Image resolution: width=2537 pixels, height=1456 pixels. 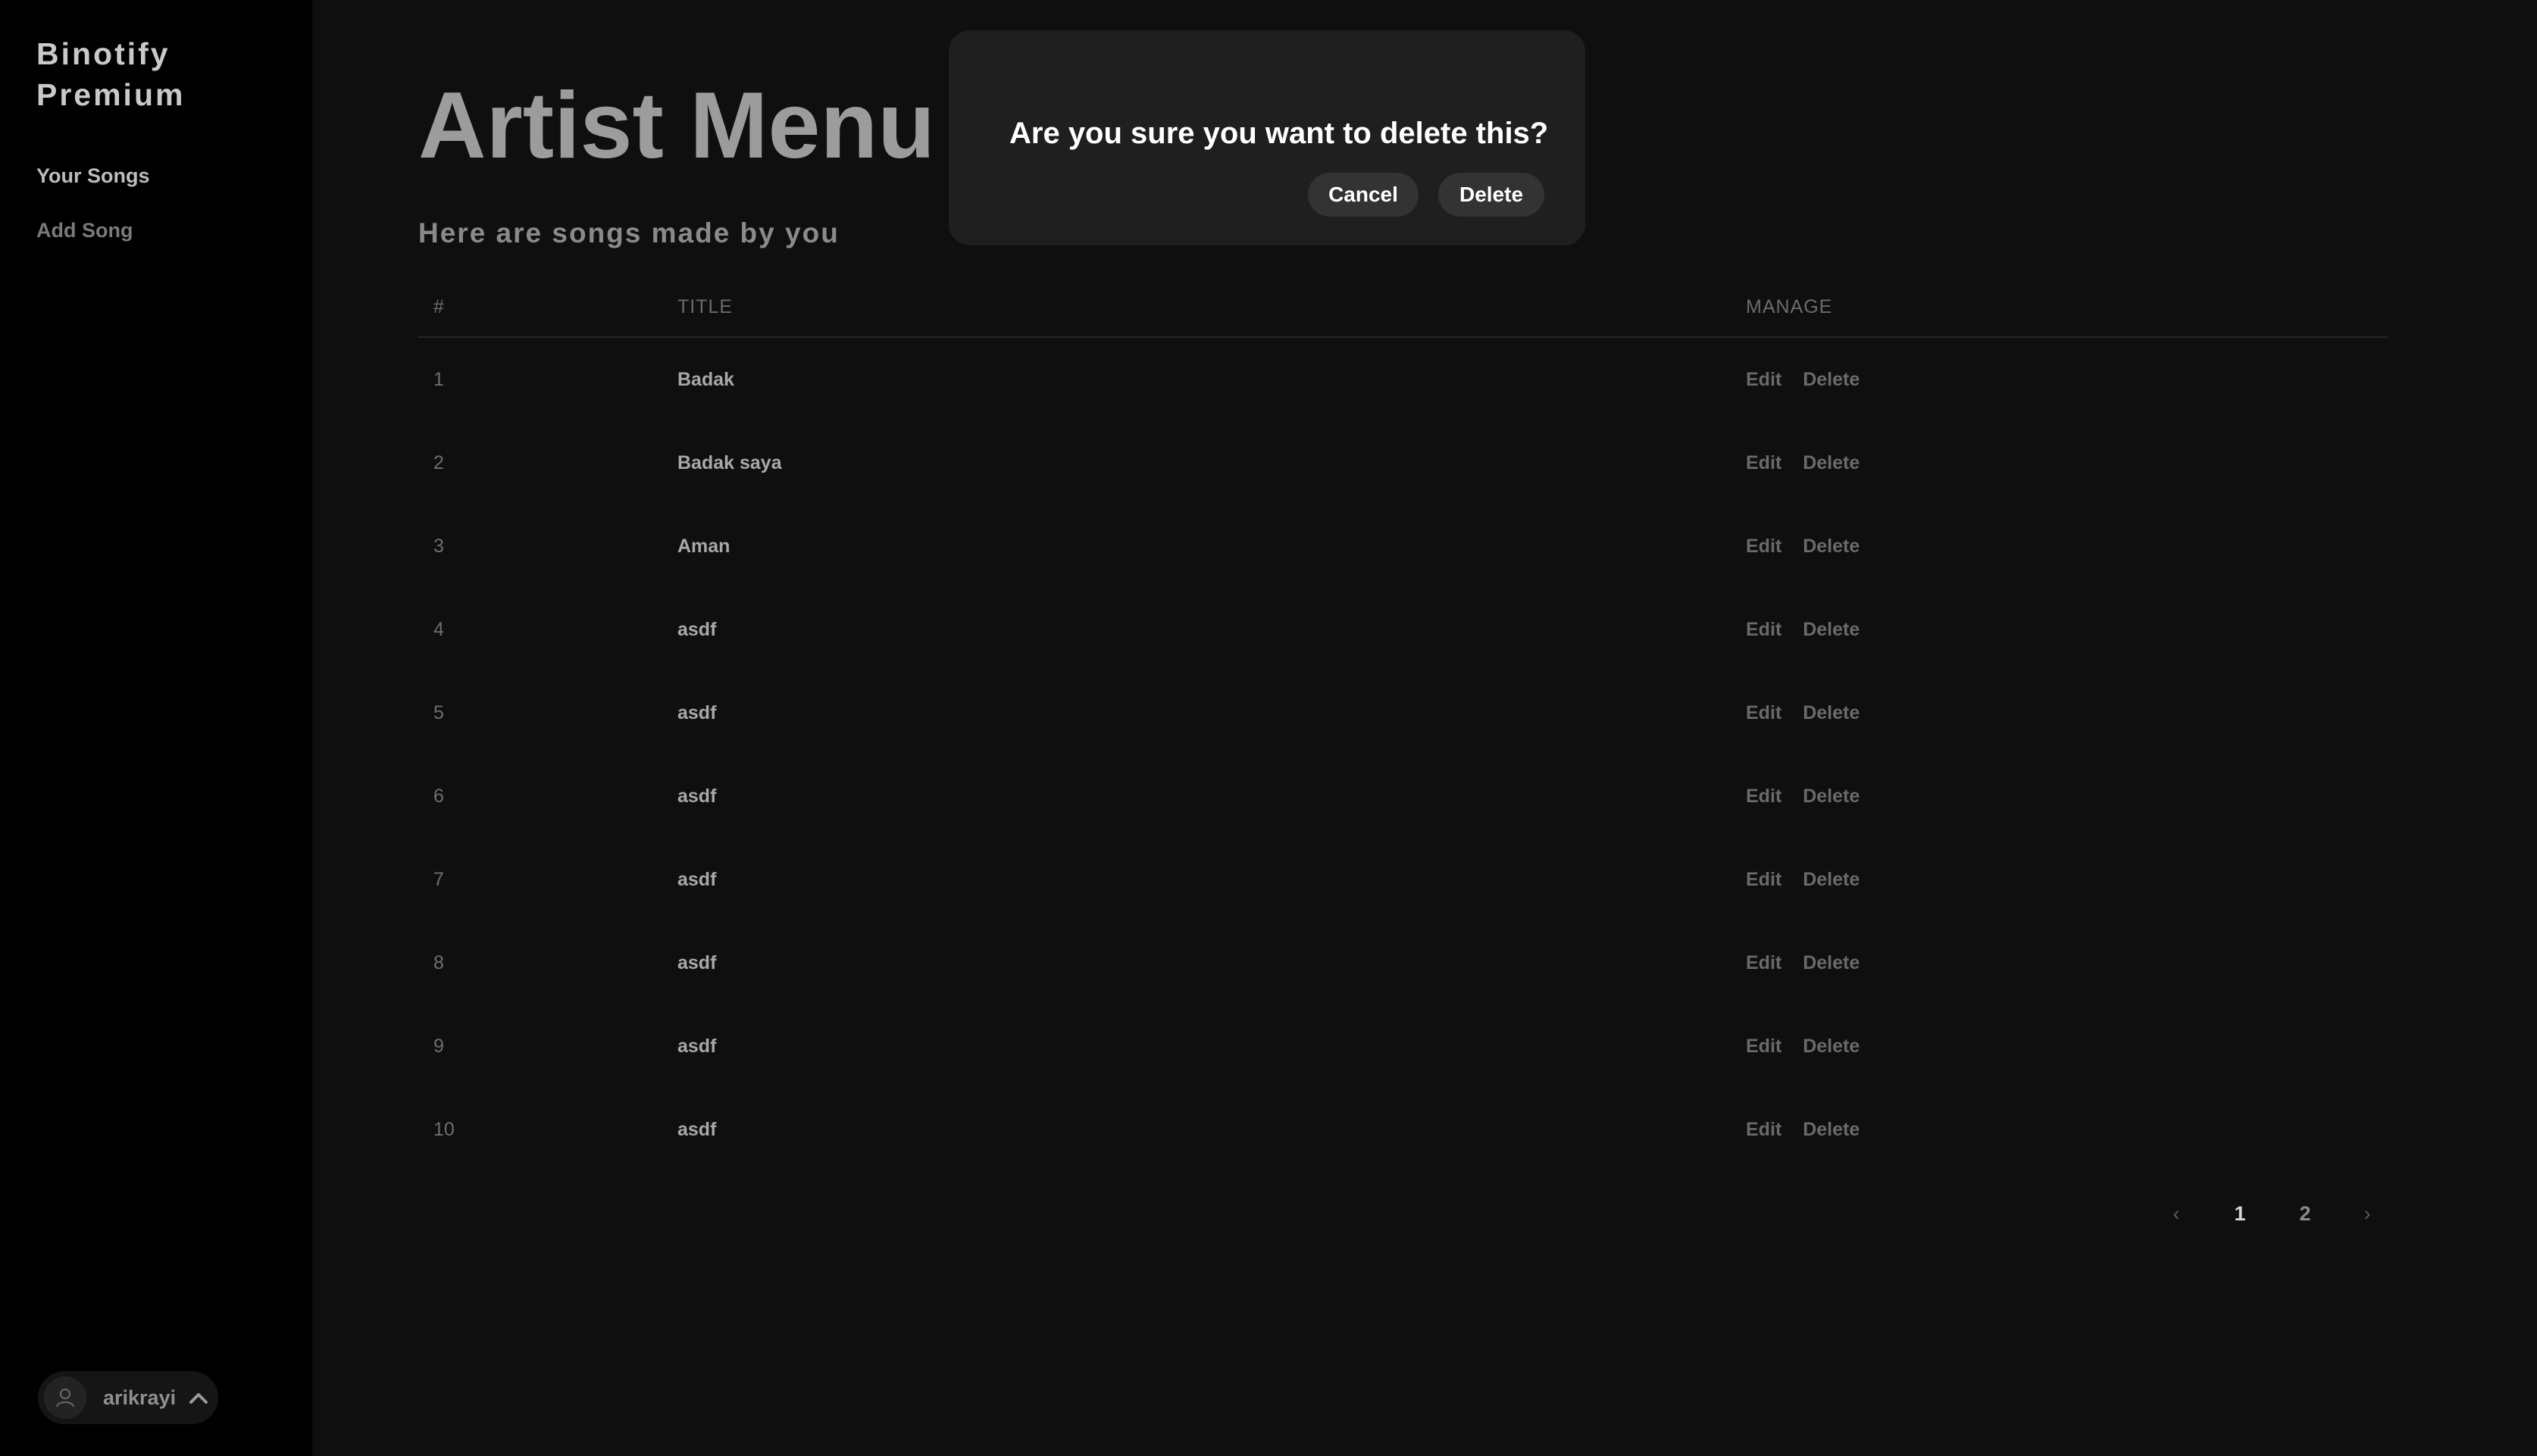 What do you see at coordinates (706, 379) in the screenshot?
I see `song-title: Badak` at bounding box center [706, 379].